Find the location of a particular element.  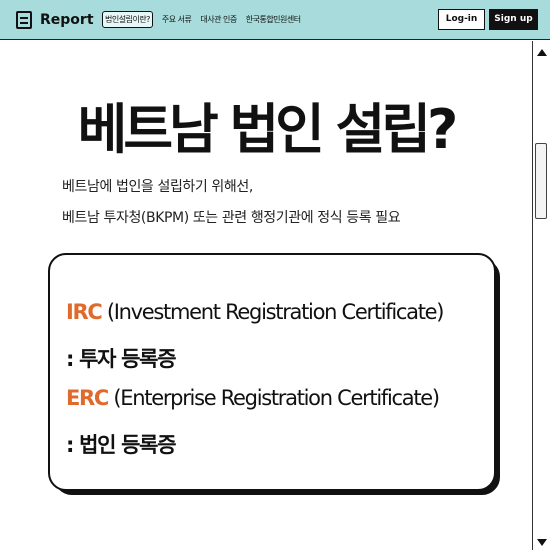

scroll-down-icon is located at coordinates (542, 542).